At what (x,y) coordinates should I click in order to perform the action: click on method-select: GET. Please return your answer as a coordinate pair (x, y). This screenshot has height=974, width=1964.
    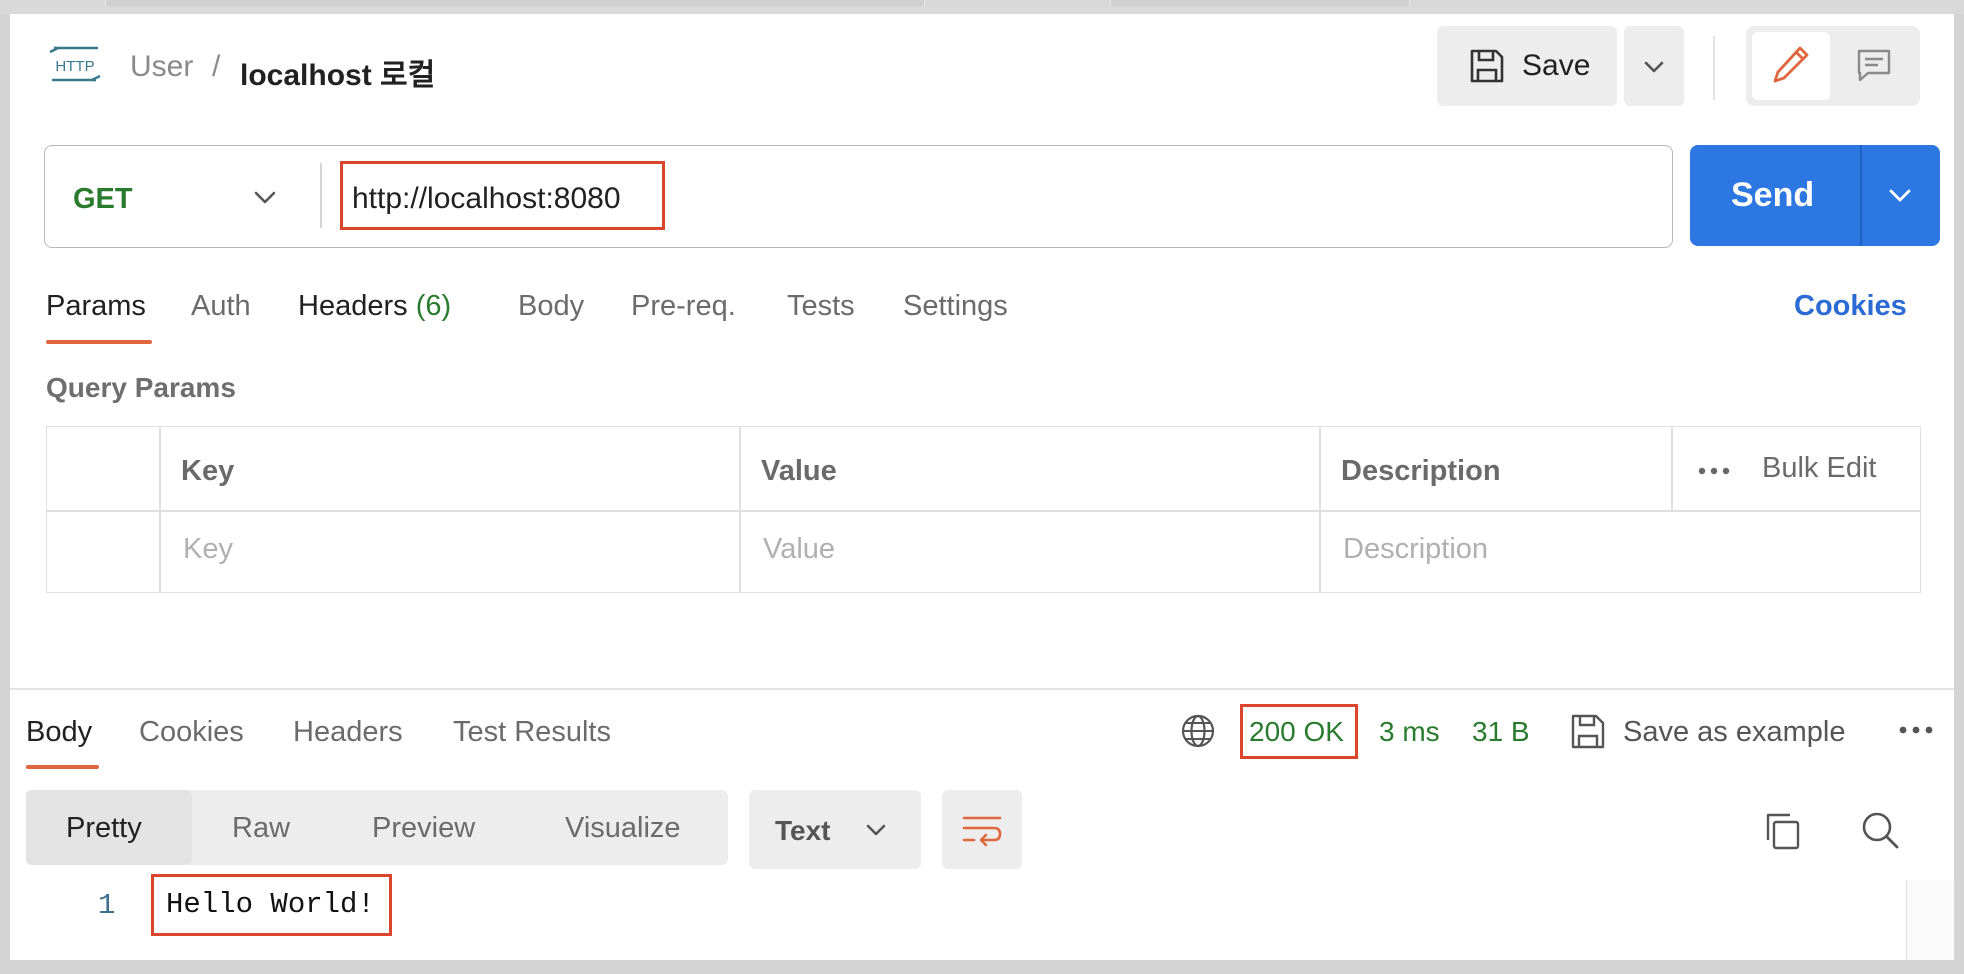
    Looking at the image, I should click on (103, 199).